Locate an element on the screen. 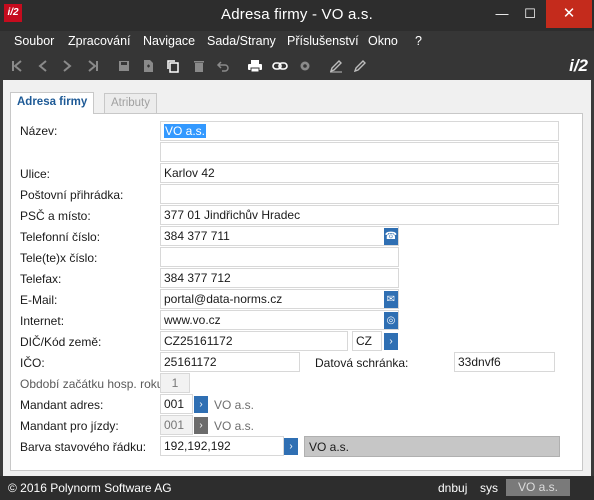  telefax-field: 384 377 712 is located at coordinates (279, 278).